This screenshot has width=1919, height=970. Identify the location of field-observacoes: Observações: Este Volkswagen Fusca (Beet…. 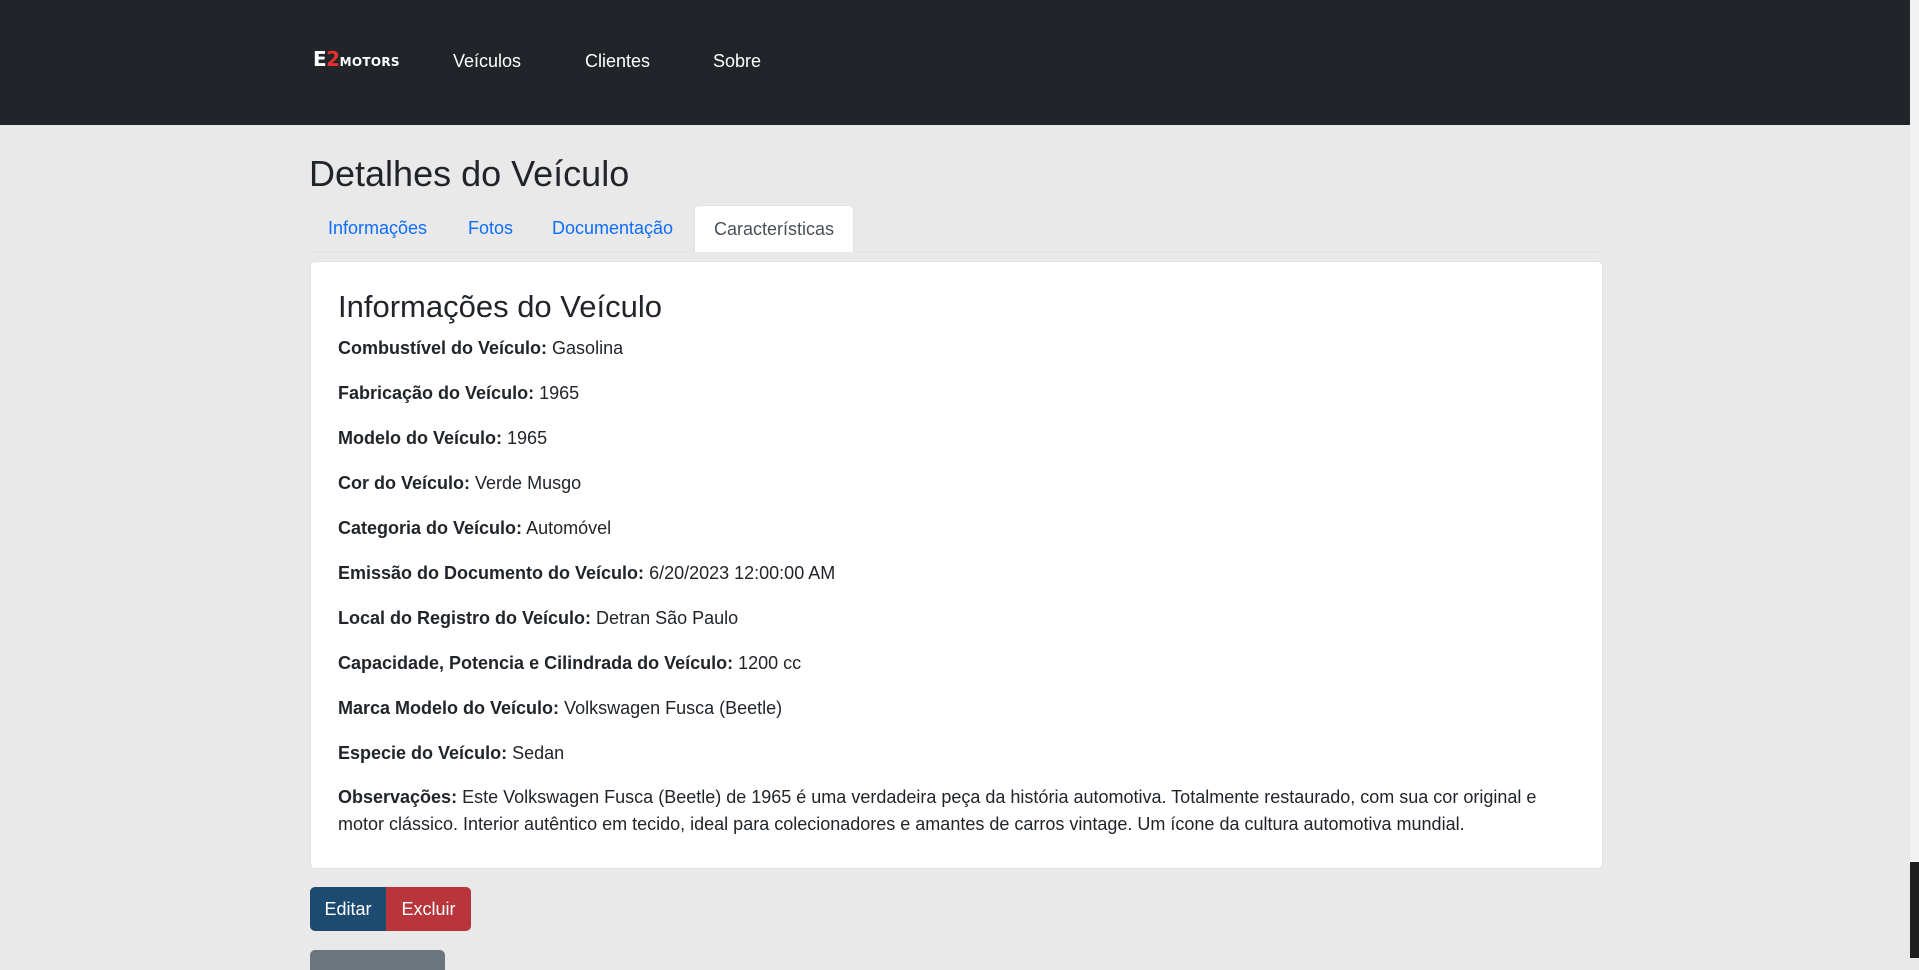
(958, 811).